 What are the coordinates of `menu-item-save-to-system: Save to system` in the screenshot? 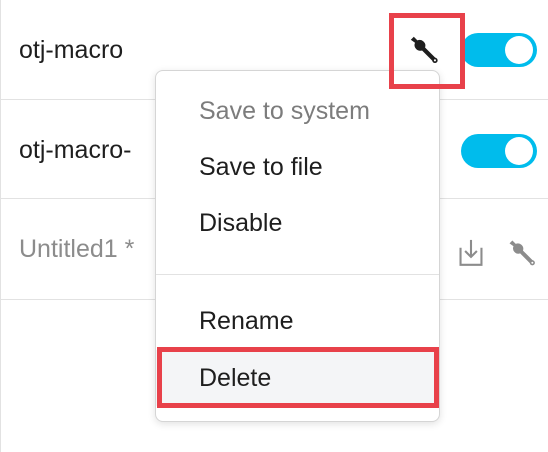 It's located at (284, 111).